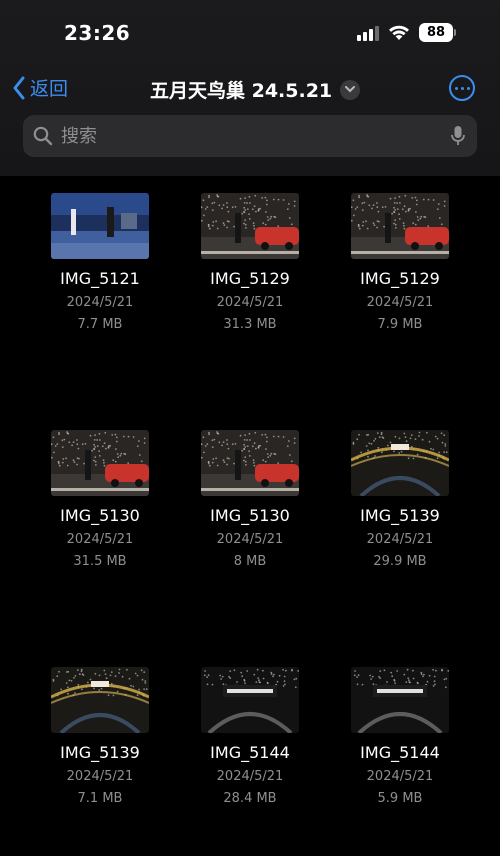  Describe the element at coordinates (100, 798) in the screenshot. I see `file-size: 7.1 MB` at that location.